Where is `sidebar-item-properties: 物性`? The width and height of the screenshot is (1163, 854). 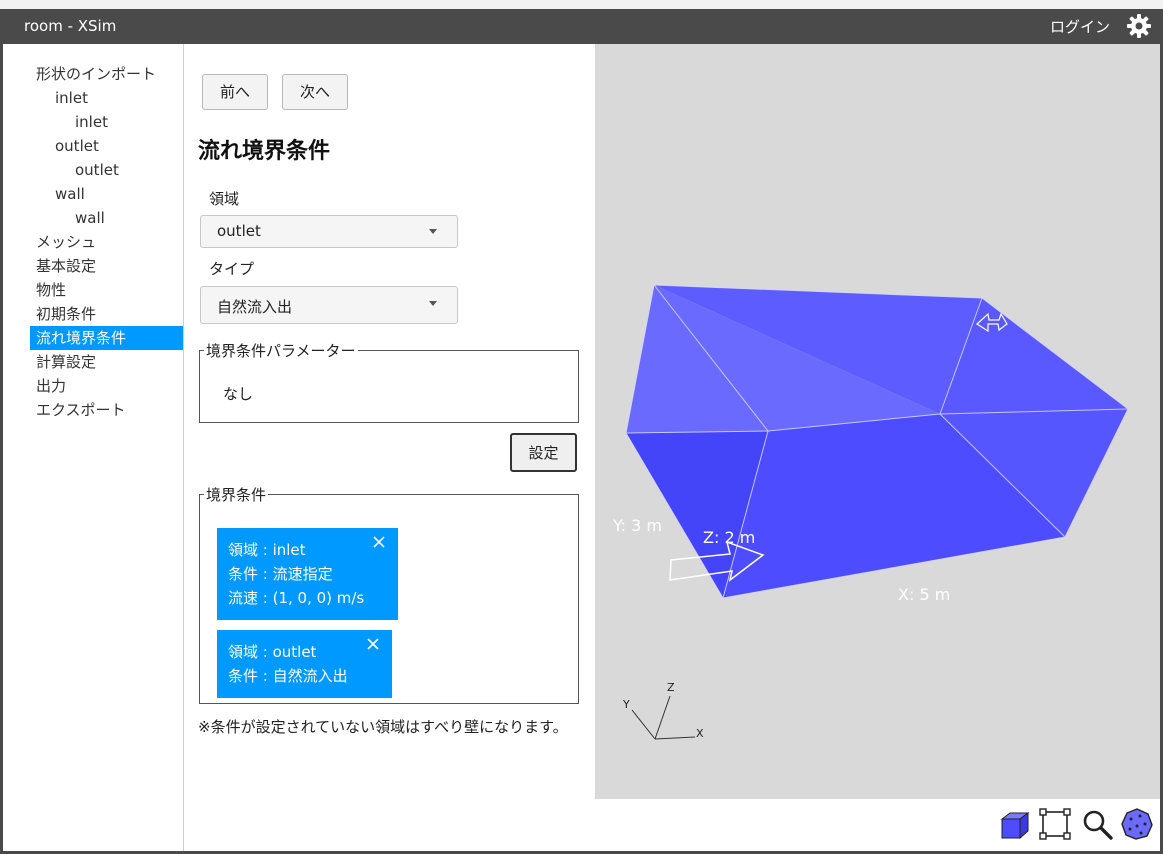 sidebar-item-properties: 物性 is located at coordinates (106, 290).